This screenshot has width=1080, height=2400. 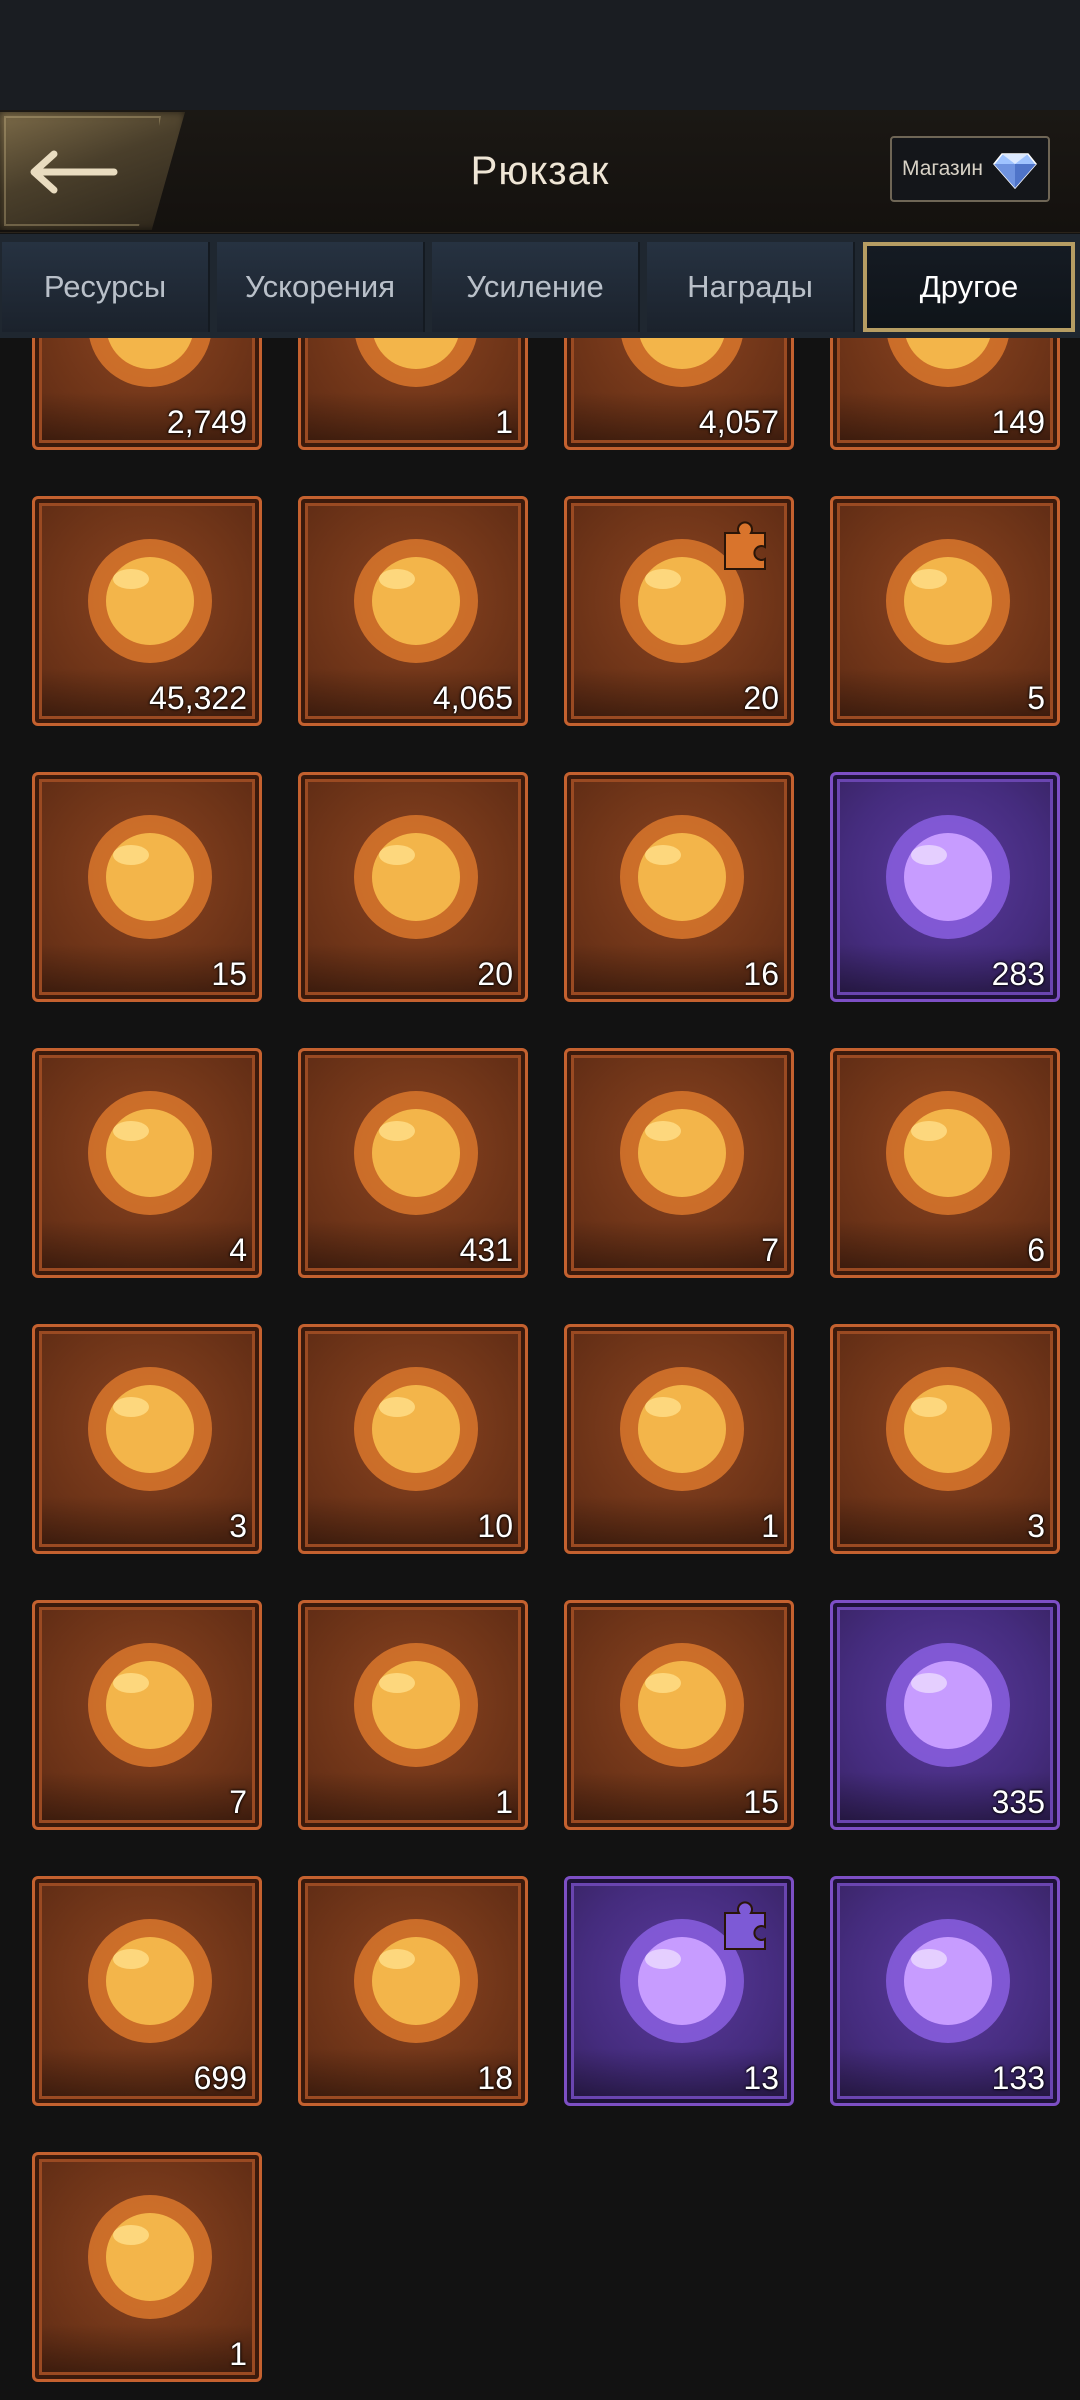 What do you see at coordinates (150, 1981) in the screenshot?
I see `dew-drop-icon` at bounding box center [150, 1981].